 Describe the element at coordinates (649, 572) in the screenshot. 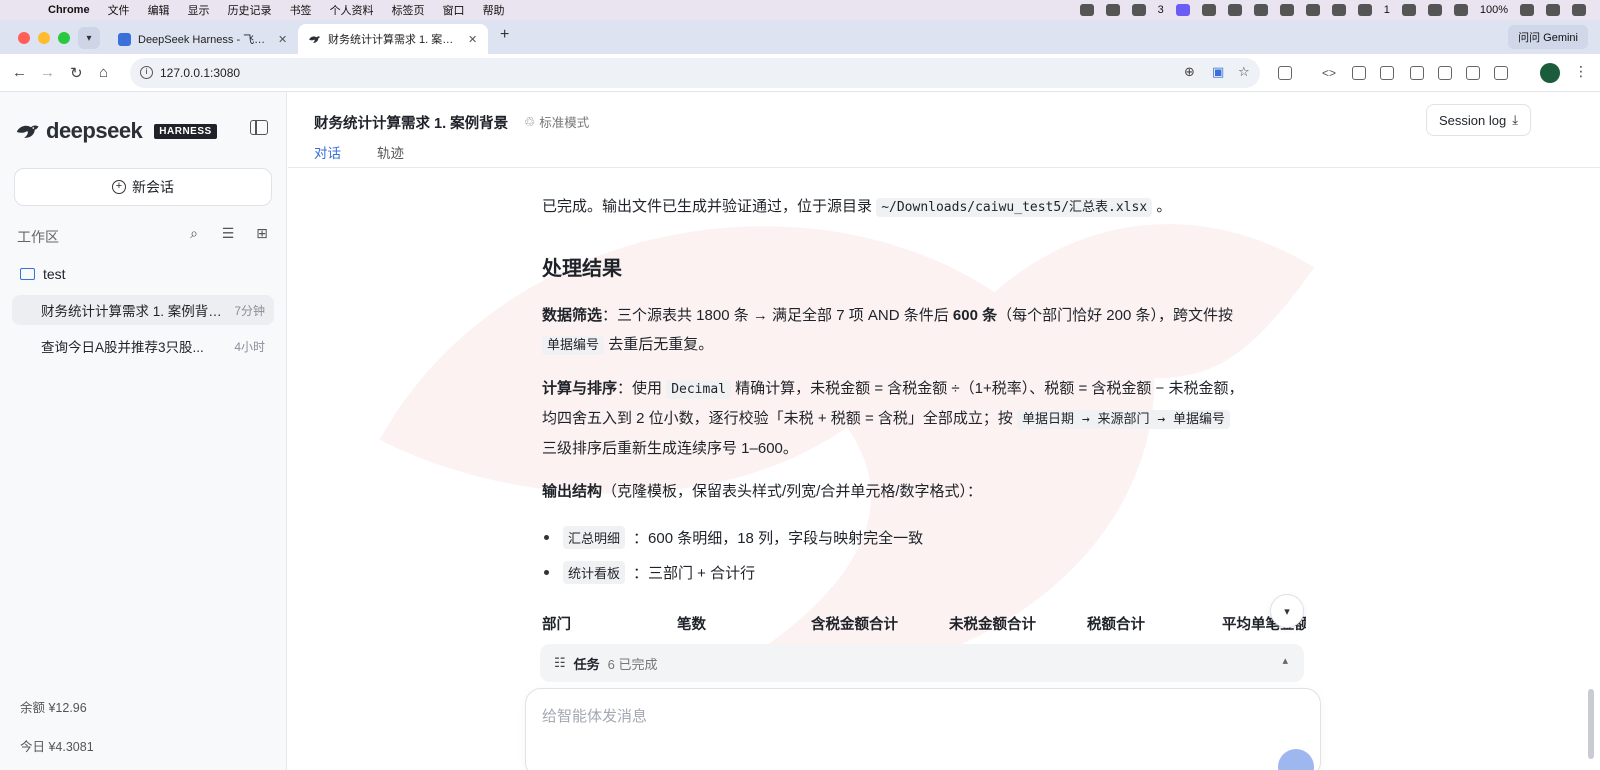

I see `list-item: 统计看板 ：三部门 + 合计行` at that location.